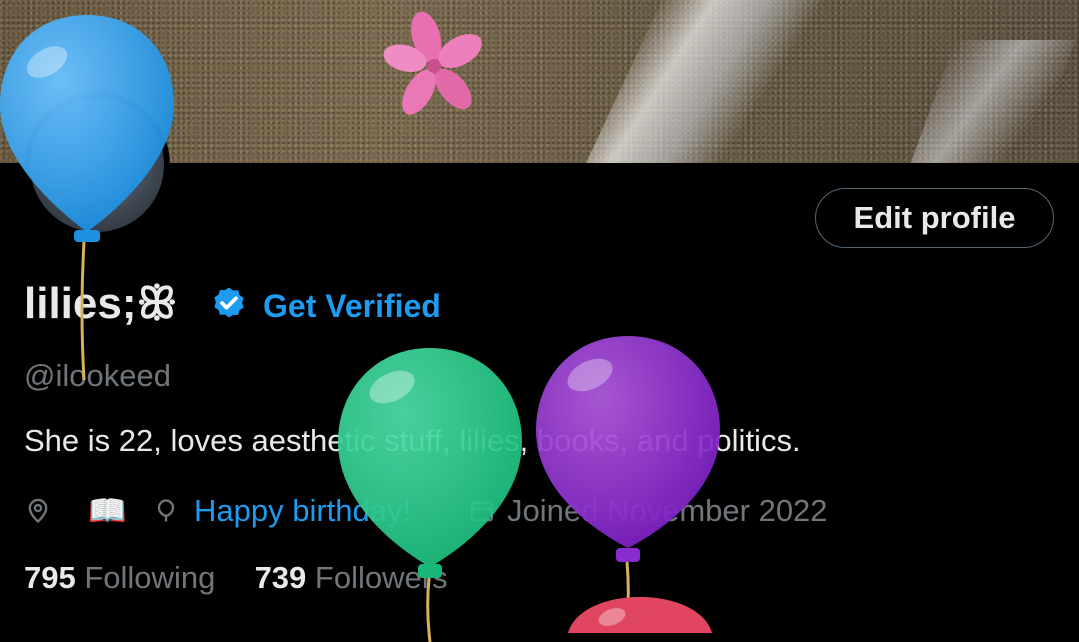 The width and height of the screenshot is (1079, 642). Describe the element at coordinates (229, 305) in the screenshot. I see `verified-badge-icon` at that location.